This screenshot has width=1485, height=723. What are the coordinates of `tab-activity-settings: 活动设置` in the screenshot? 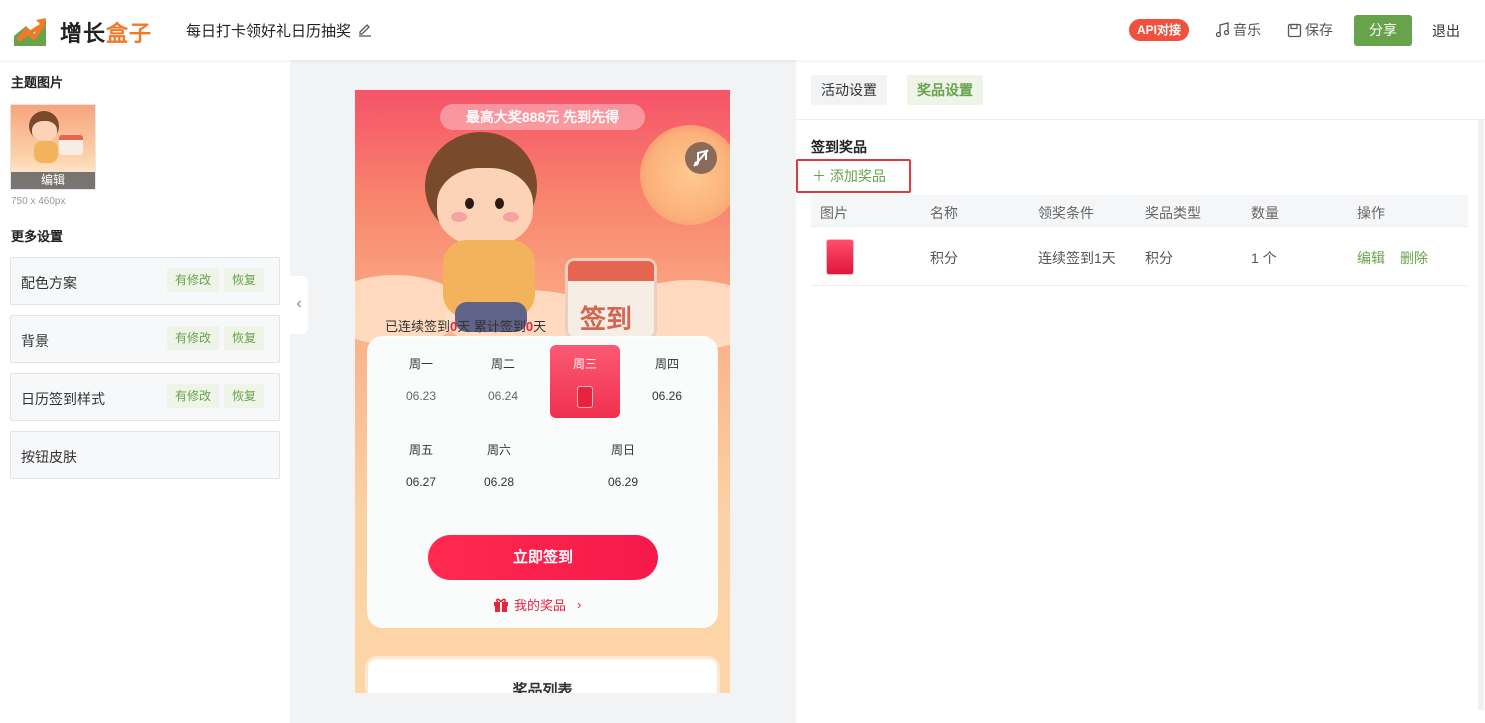 It's located at (849, 90).